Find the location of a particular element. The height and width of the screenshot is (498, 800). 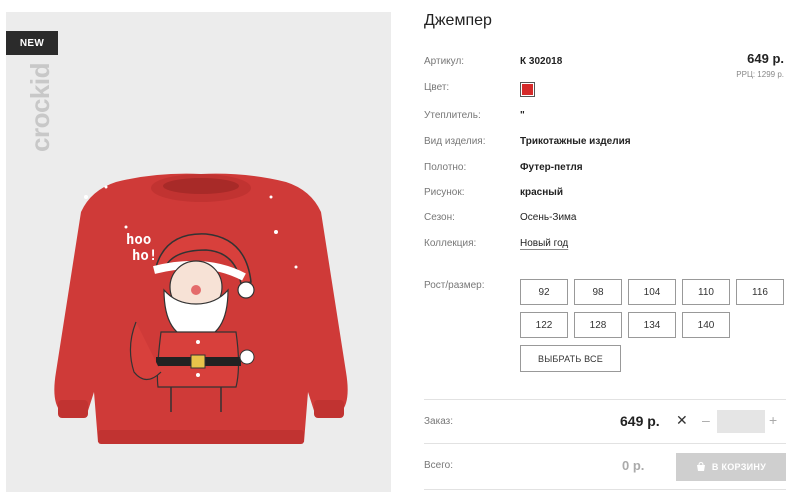

article-label: Артикул: is located at coordinates (444, 61).